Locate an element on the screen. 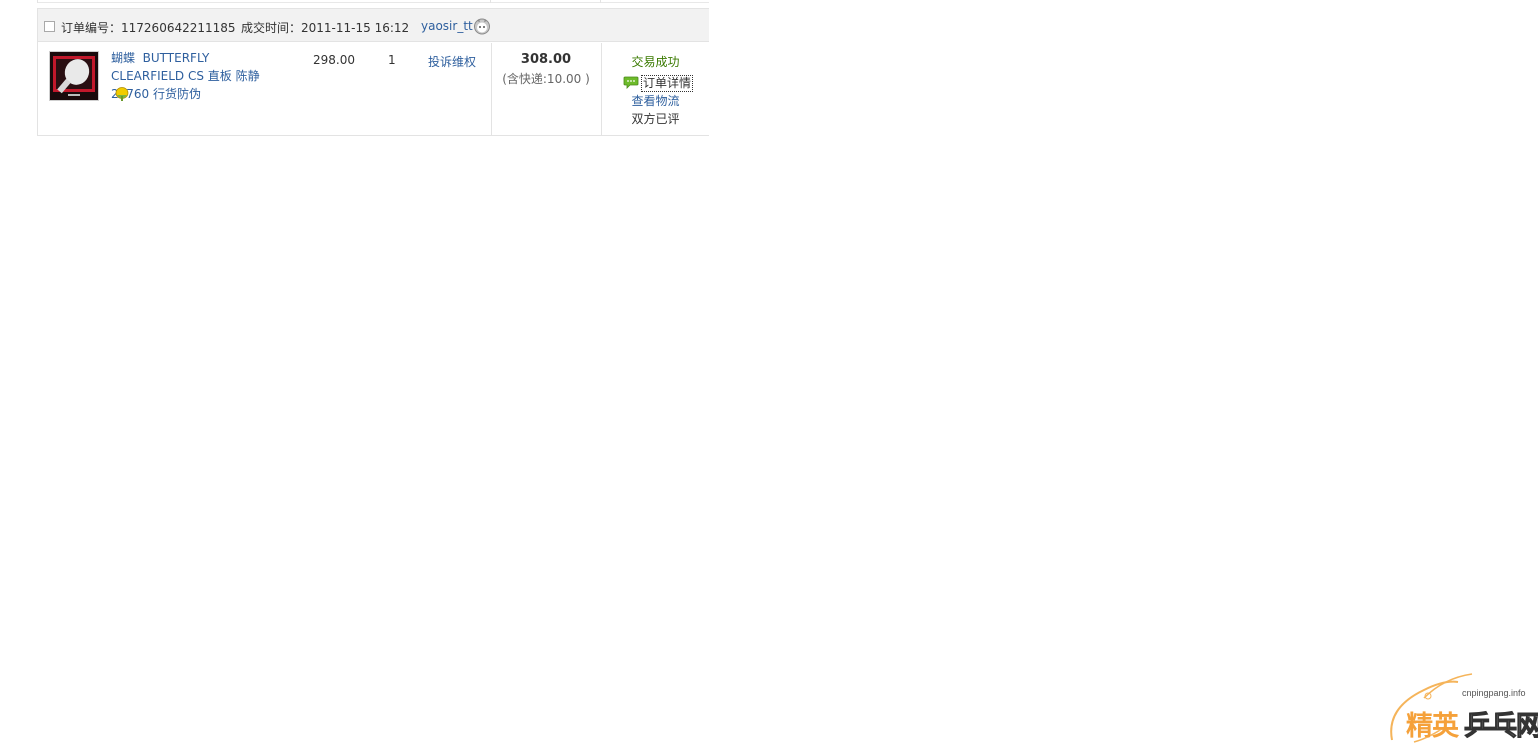 The height and width of the screenshot is (753, 1538). product-thumbnail is located at coordinates (74, 76).